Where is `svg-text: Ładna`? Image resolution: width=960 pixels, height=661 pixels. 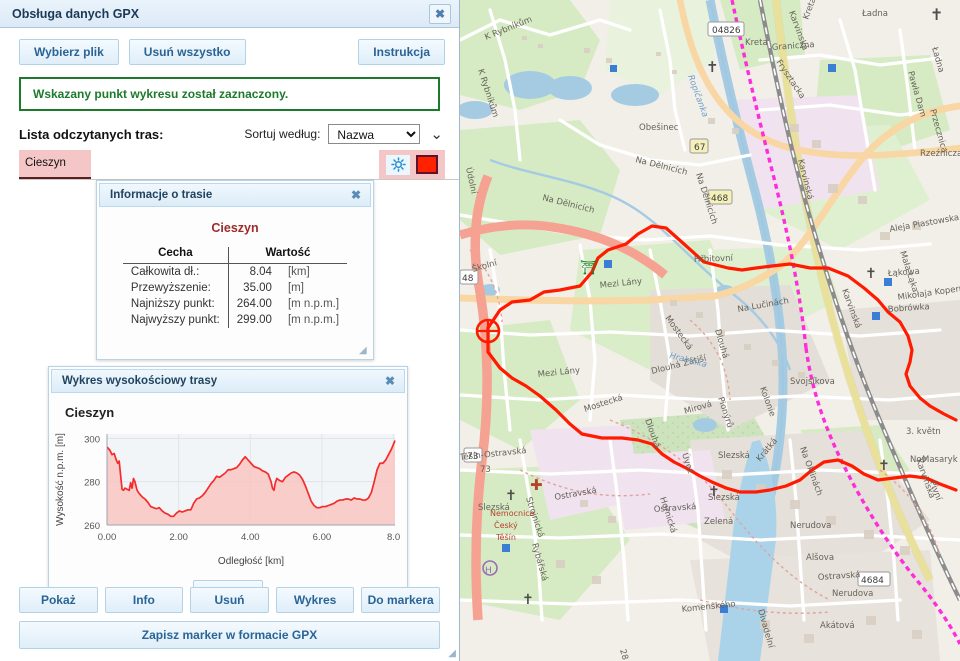 svg-text: Ładna is located at coordinates (874, 14).